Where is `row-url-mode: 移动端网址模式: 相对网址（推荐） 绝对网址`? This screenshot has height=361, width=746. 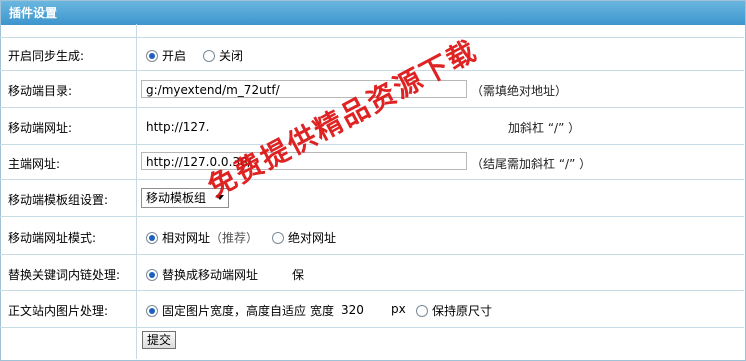 row-url-mode: 移动端网址模式: 相对网址（推荐） 绝对网址 is located at coordinates (372, 235).